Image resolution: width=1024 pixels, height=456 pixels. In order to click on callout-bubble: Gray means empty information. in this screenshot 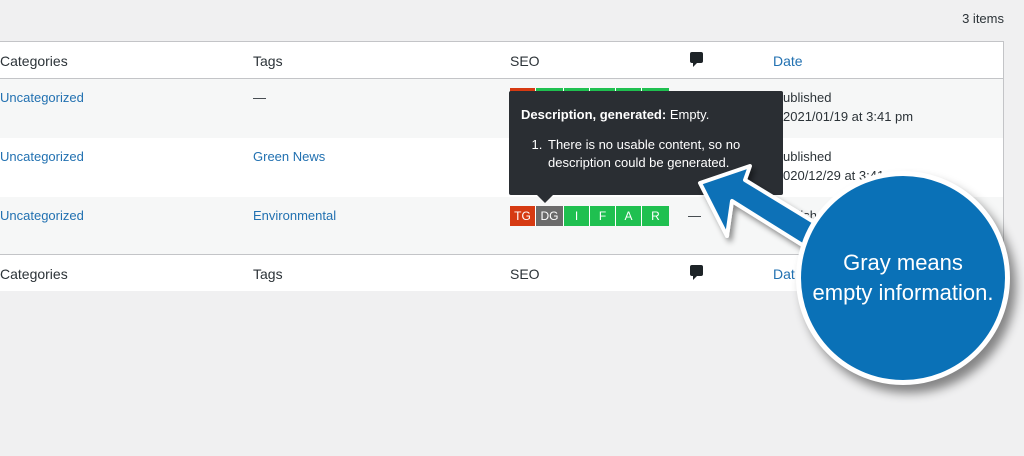, I will do `click(903, 278)`.